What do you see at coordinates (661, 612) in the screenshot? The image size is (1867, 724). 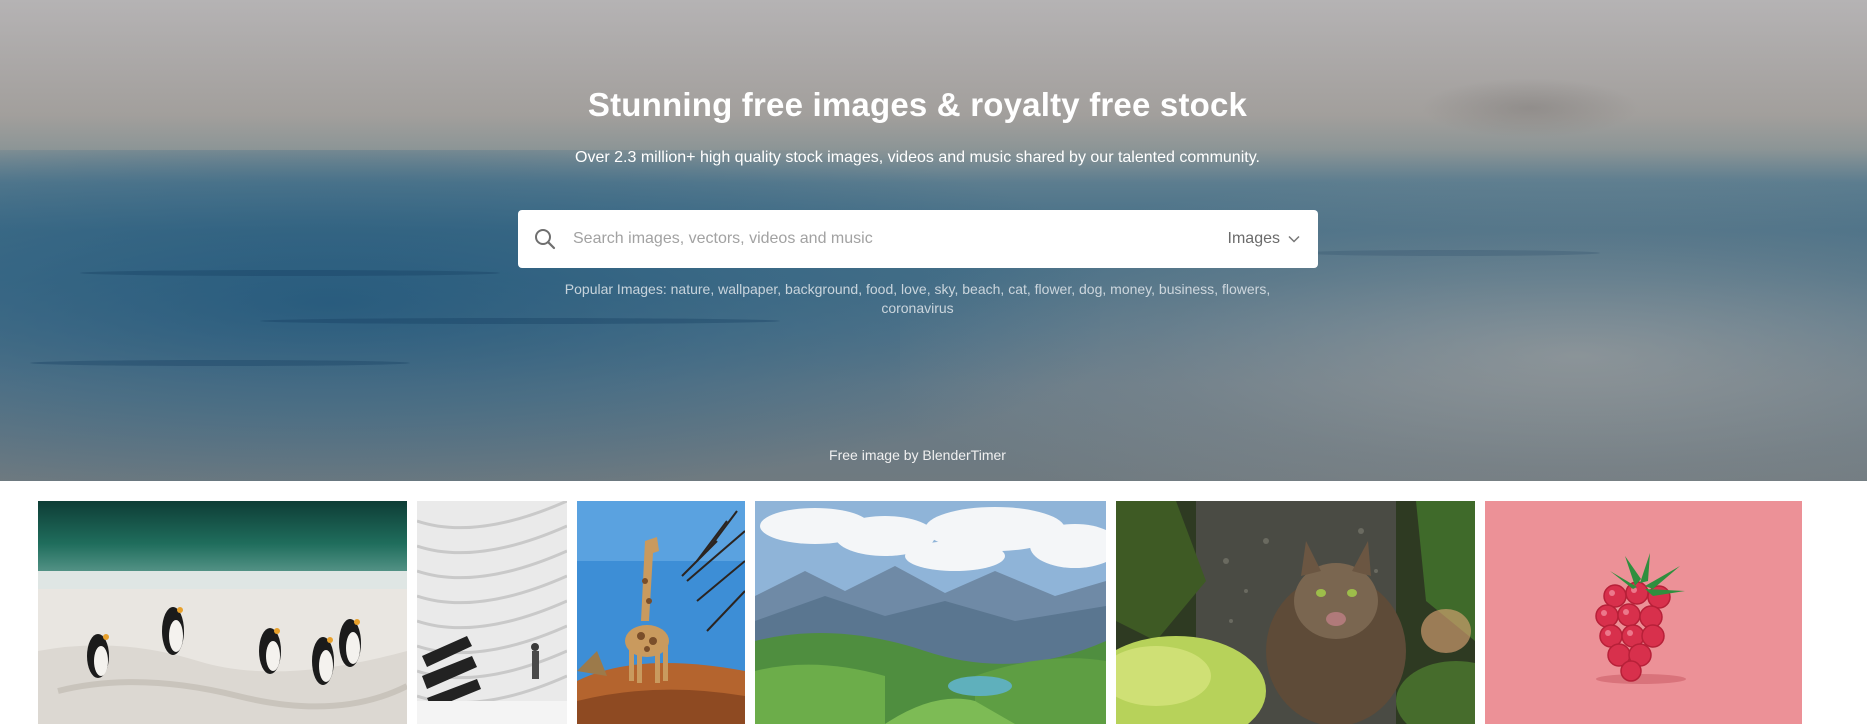 I see `gallery-image-giraffe` at bounding box center [661, 612].